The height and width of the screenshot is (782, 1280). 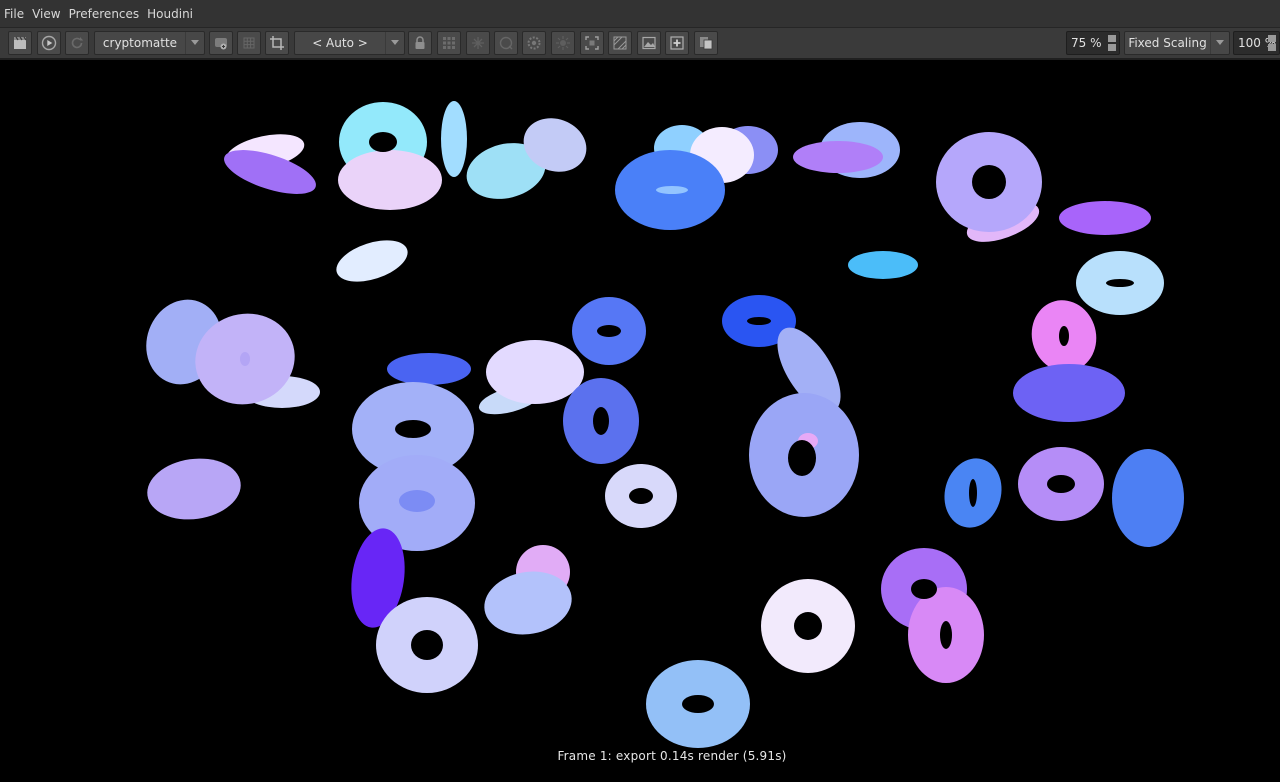 I want to click on focus-icon, so click(x=592, y=43).